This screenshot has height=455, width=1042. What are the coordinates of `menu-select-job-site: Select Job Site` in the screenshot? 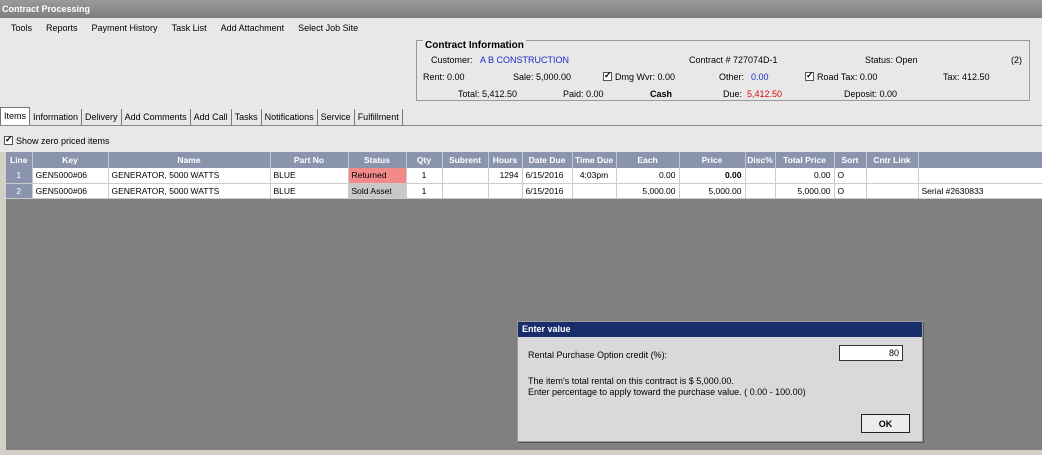 It's located at (328, 28).